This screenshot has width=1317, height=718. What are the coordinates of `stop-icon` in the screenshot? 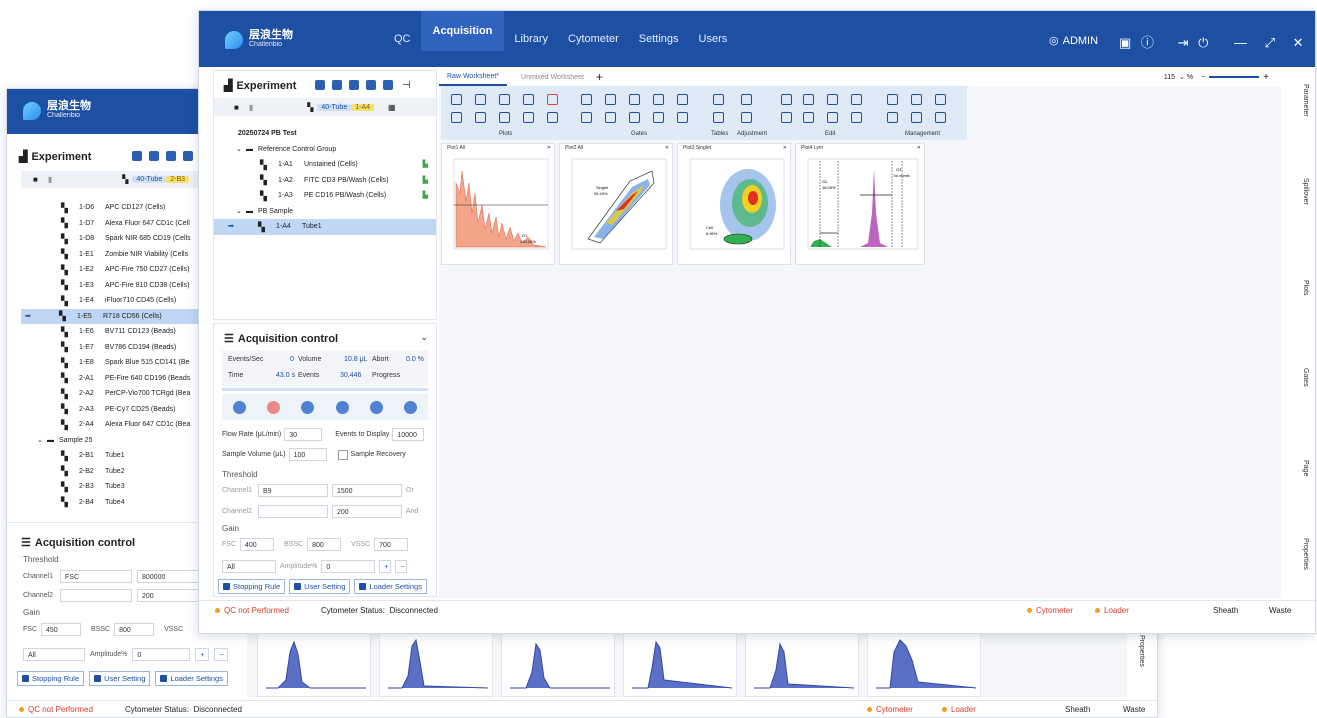 It's located at (273, 407).